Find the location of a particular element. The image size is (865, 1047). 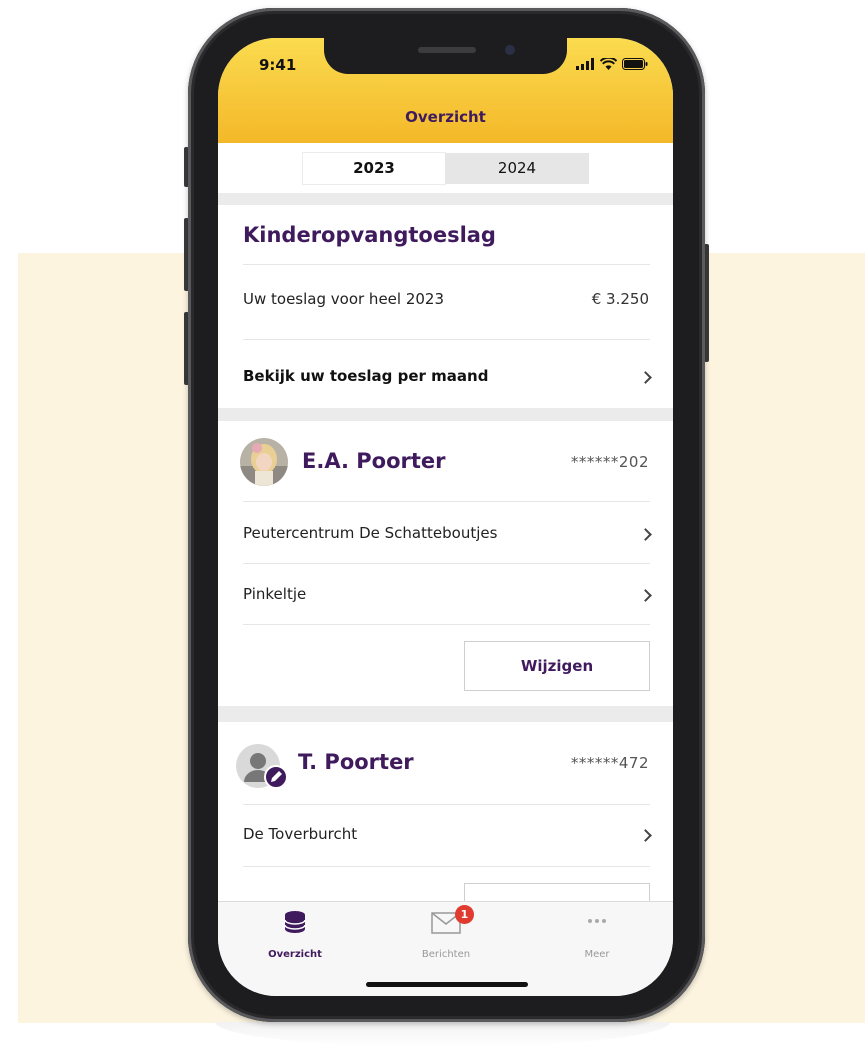

year-selector: 2023 2024 is located at coordinates (445, 168).